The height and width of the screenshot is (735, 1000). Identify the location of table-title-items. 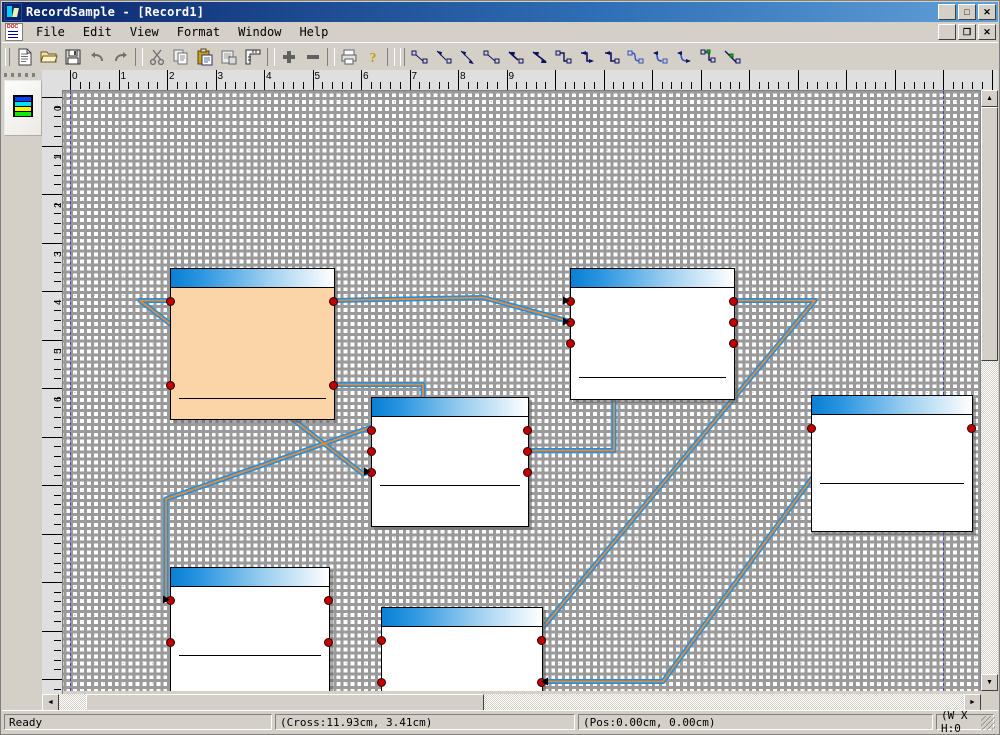
(892, 405).